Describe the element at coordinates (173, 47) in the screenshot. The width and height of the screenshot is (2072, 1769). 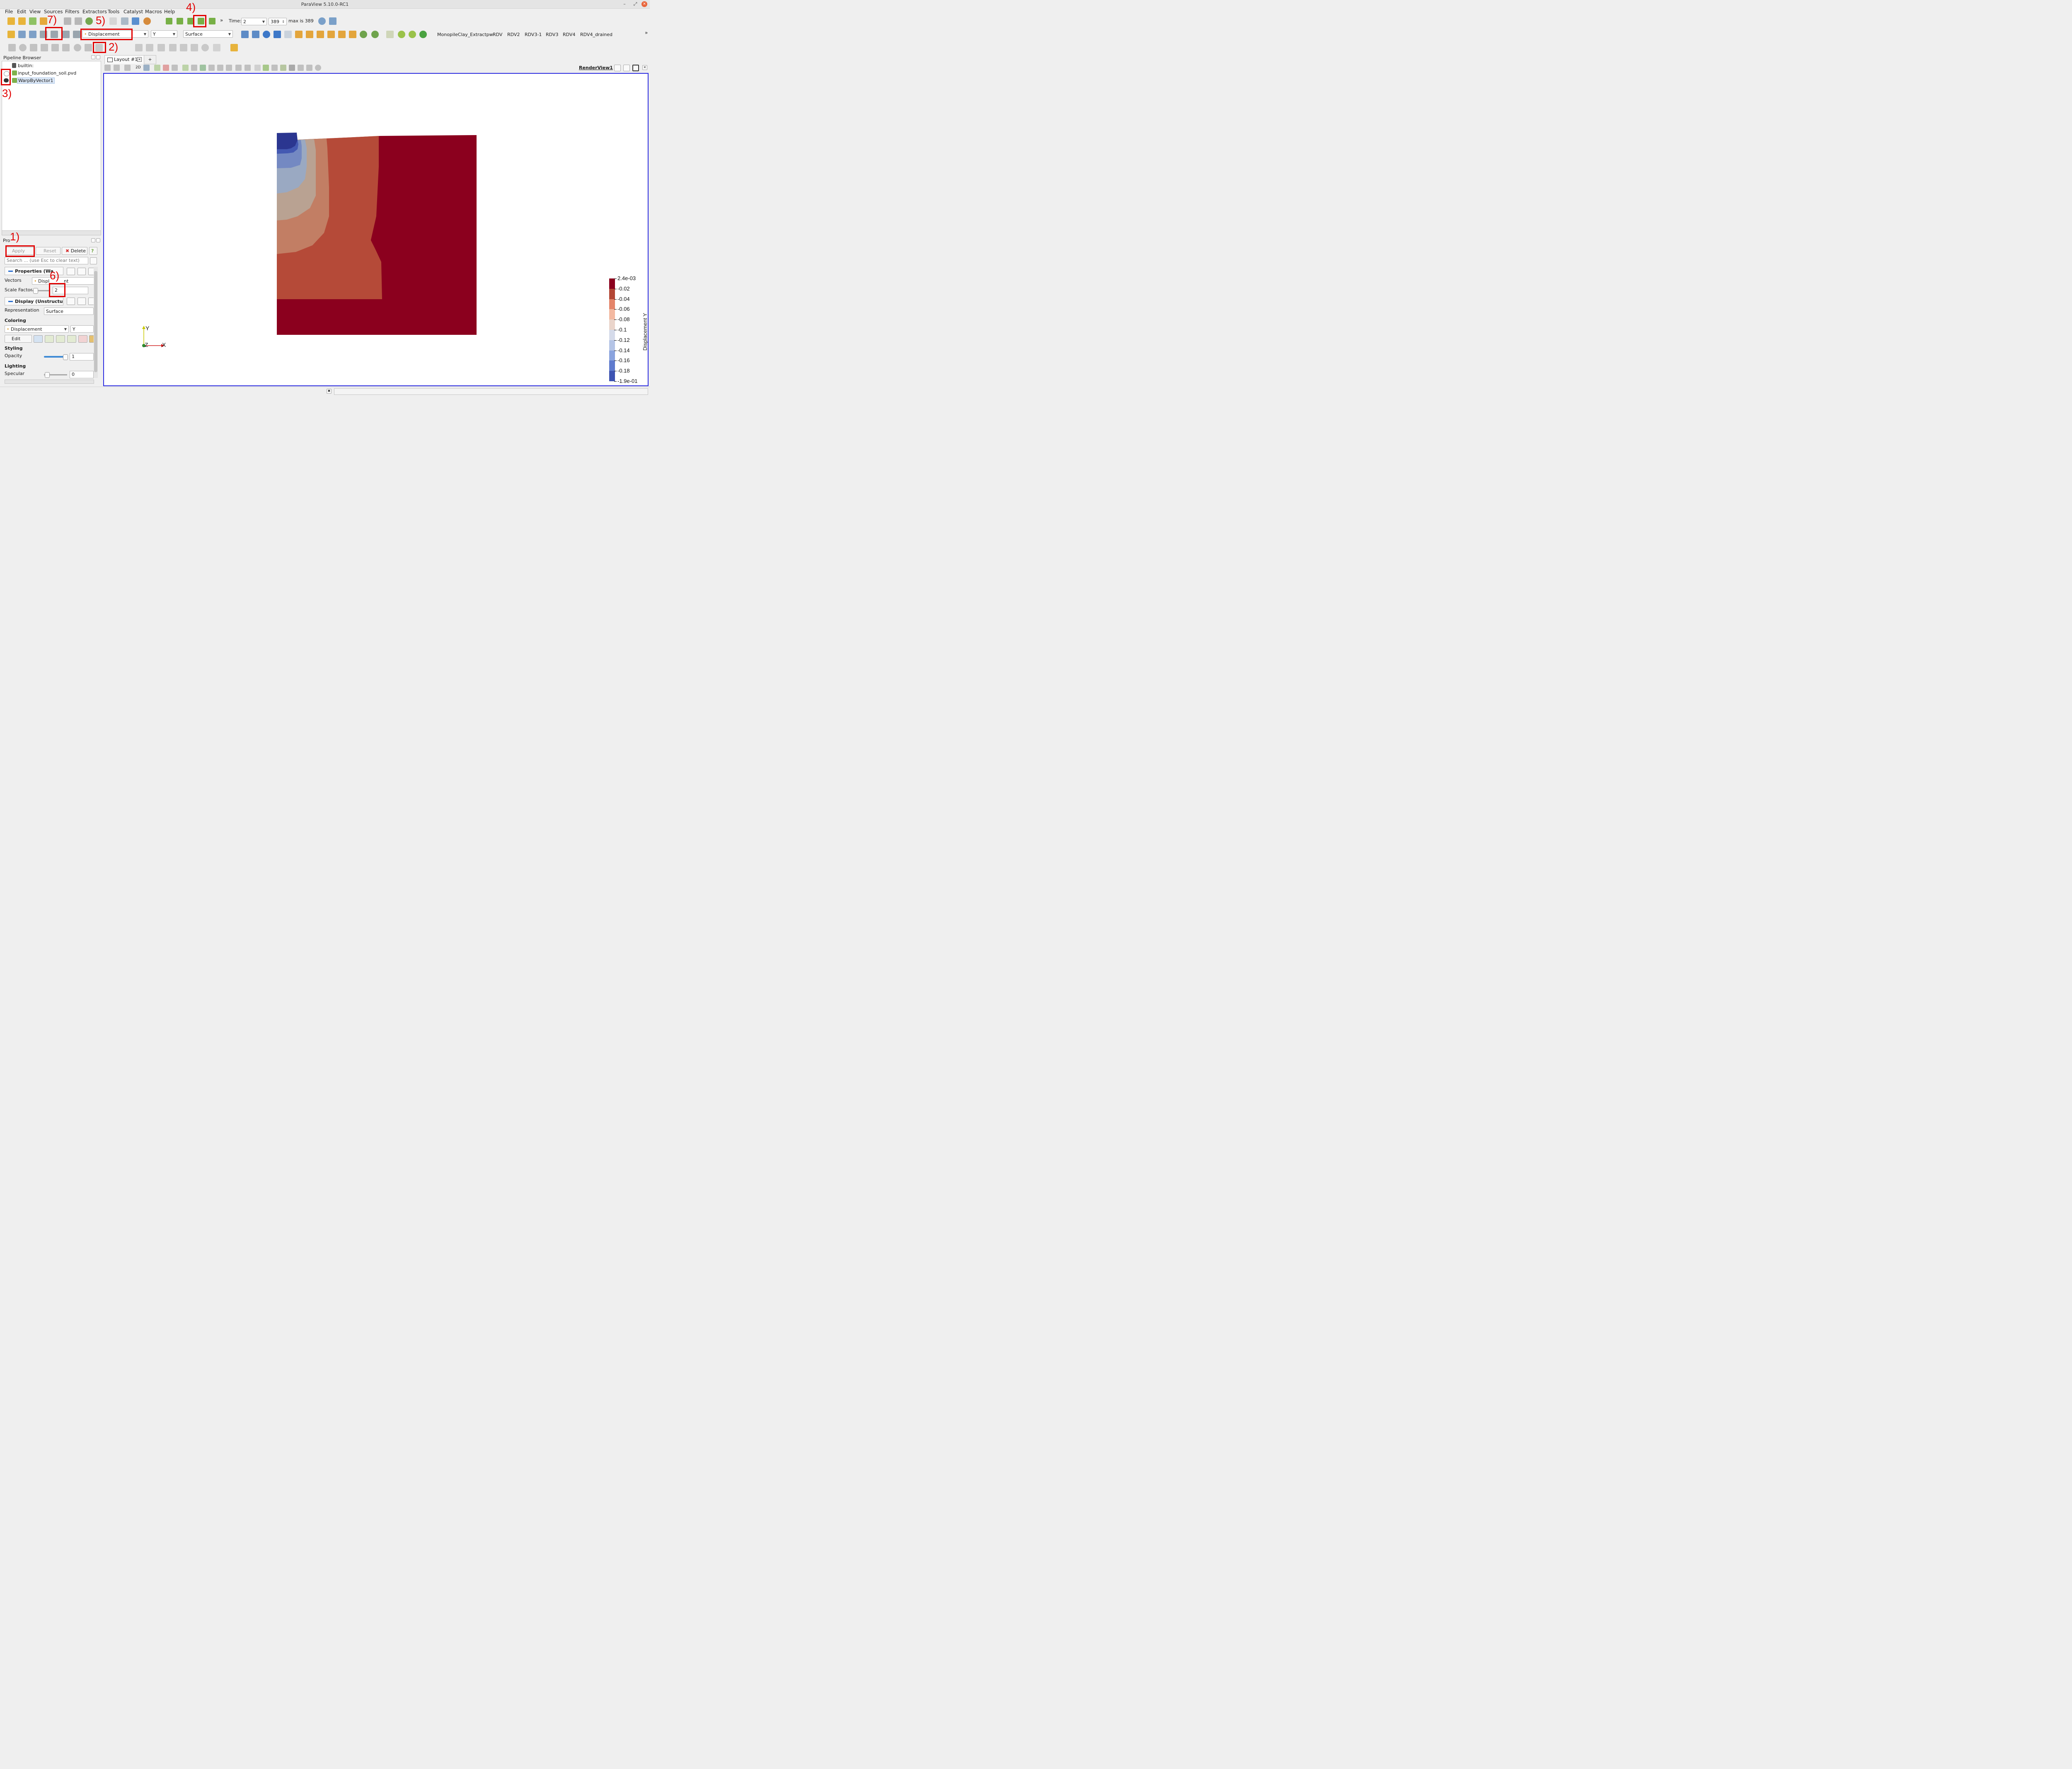
I see `group-datasets-icon` at that location.